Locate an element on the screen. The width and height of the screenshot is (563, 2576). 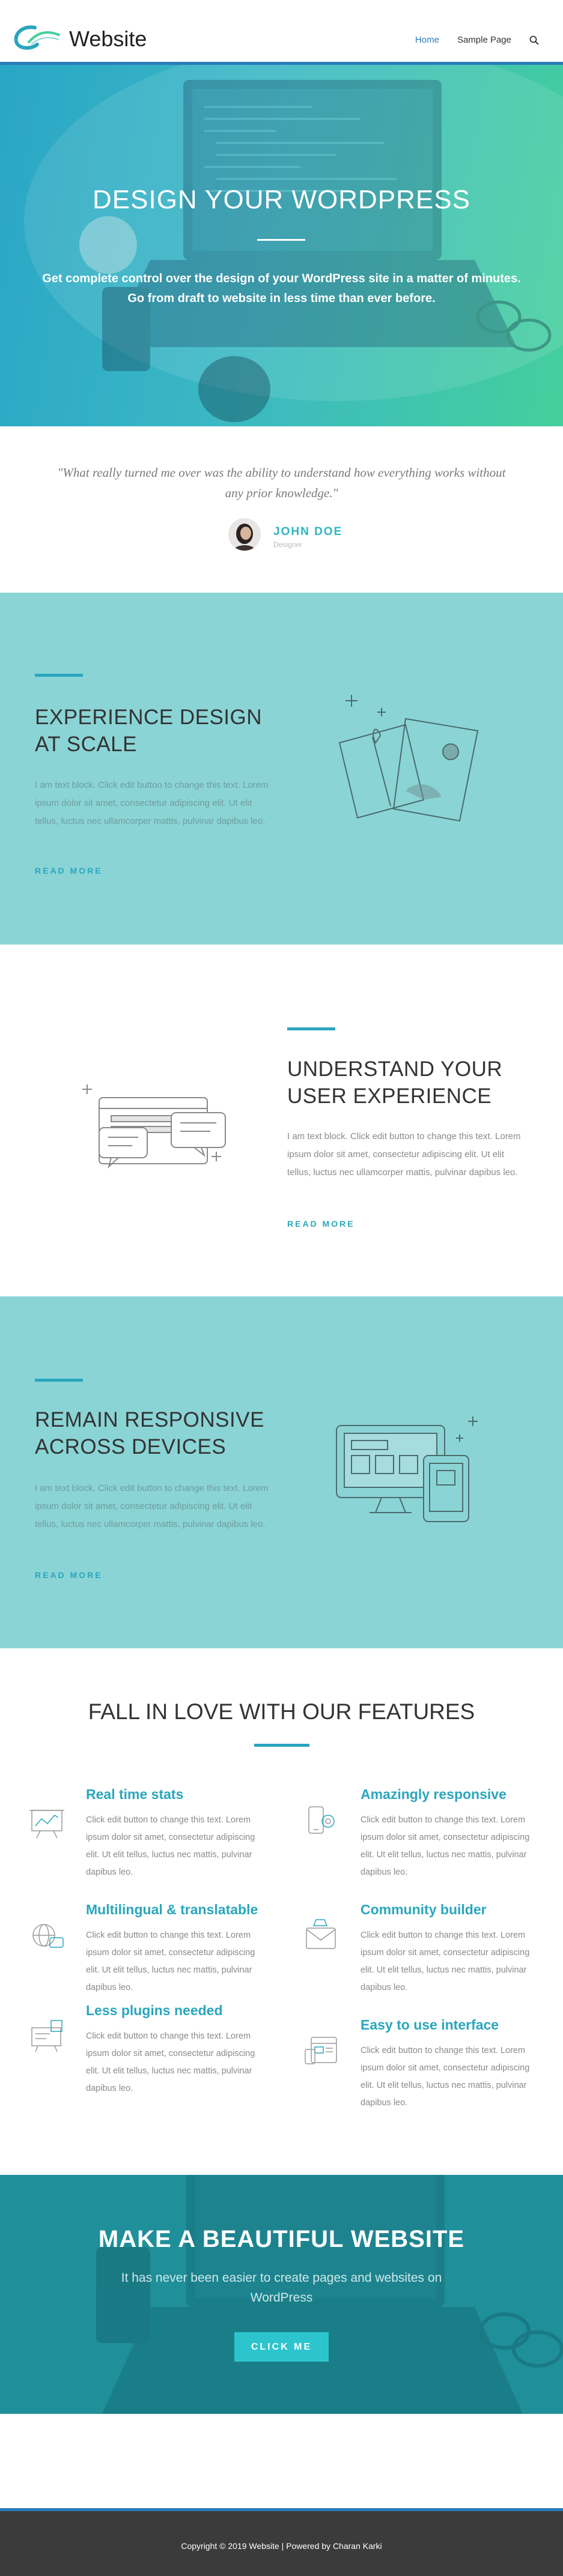
section-title-line: REMAIN RESPONSIVE is located at coordinates (149, 1420).